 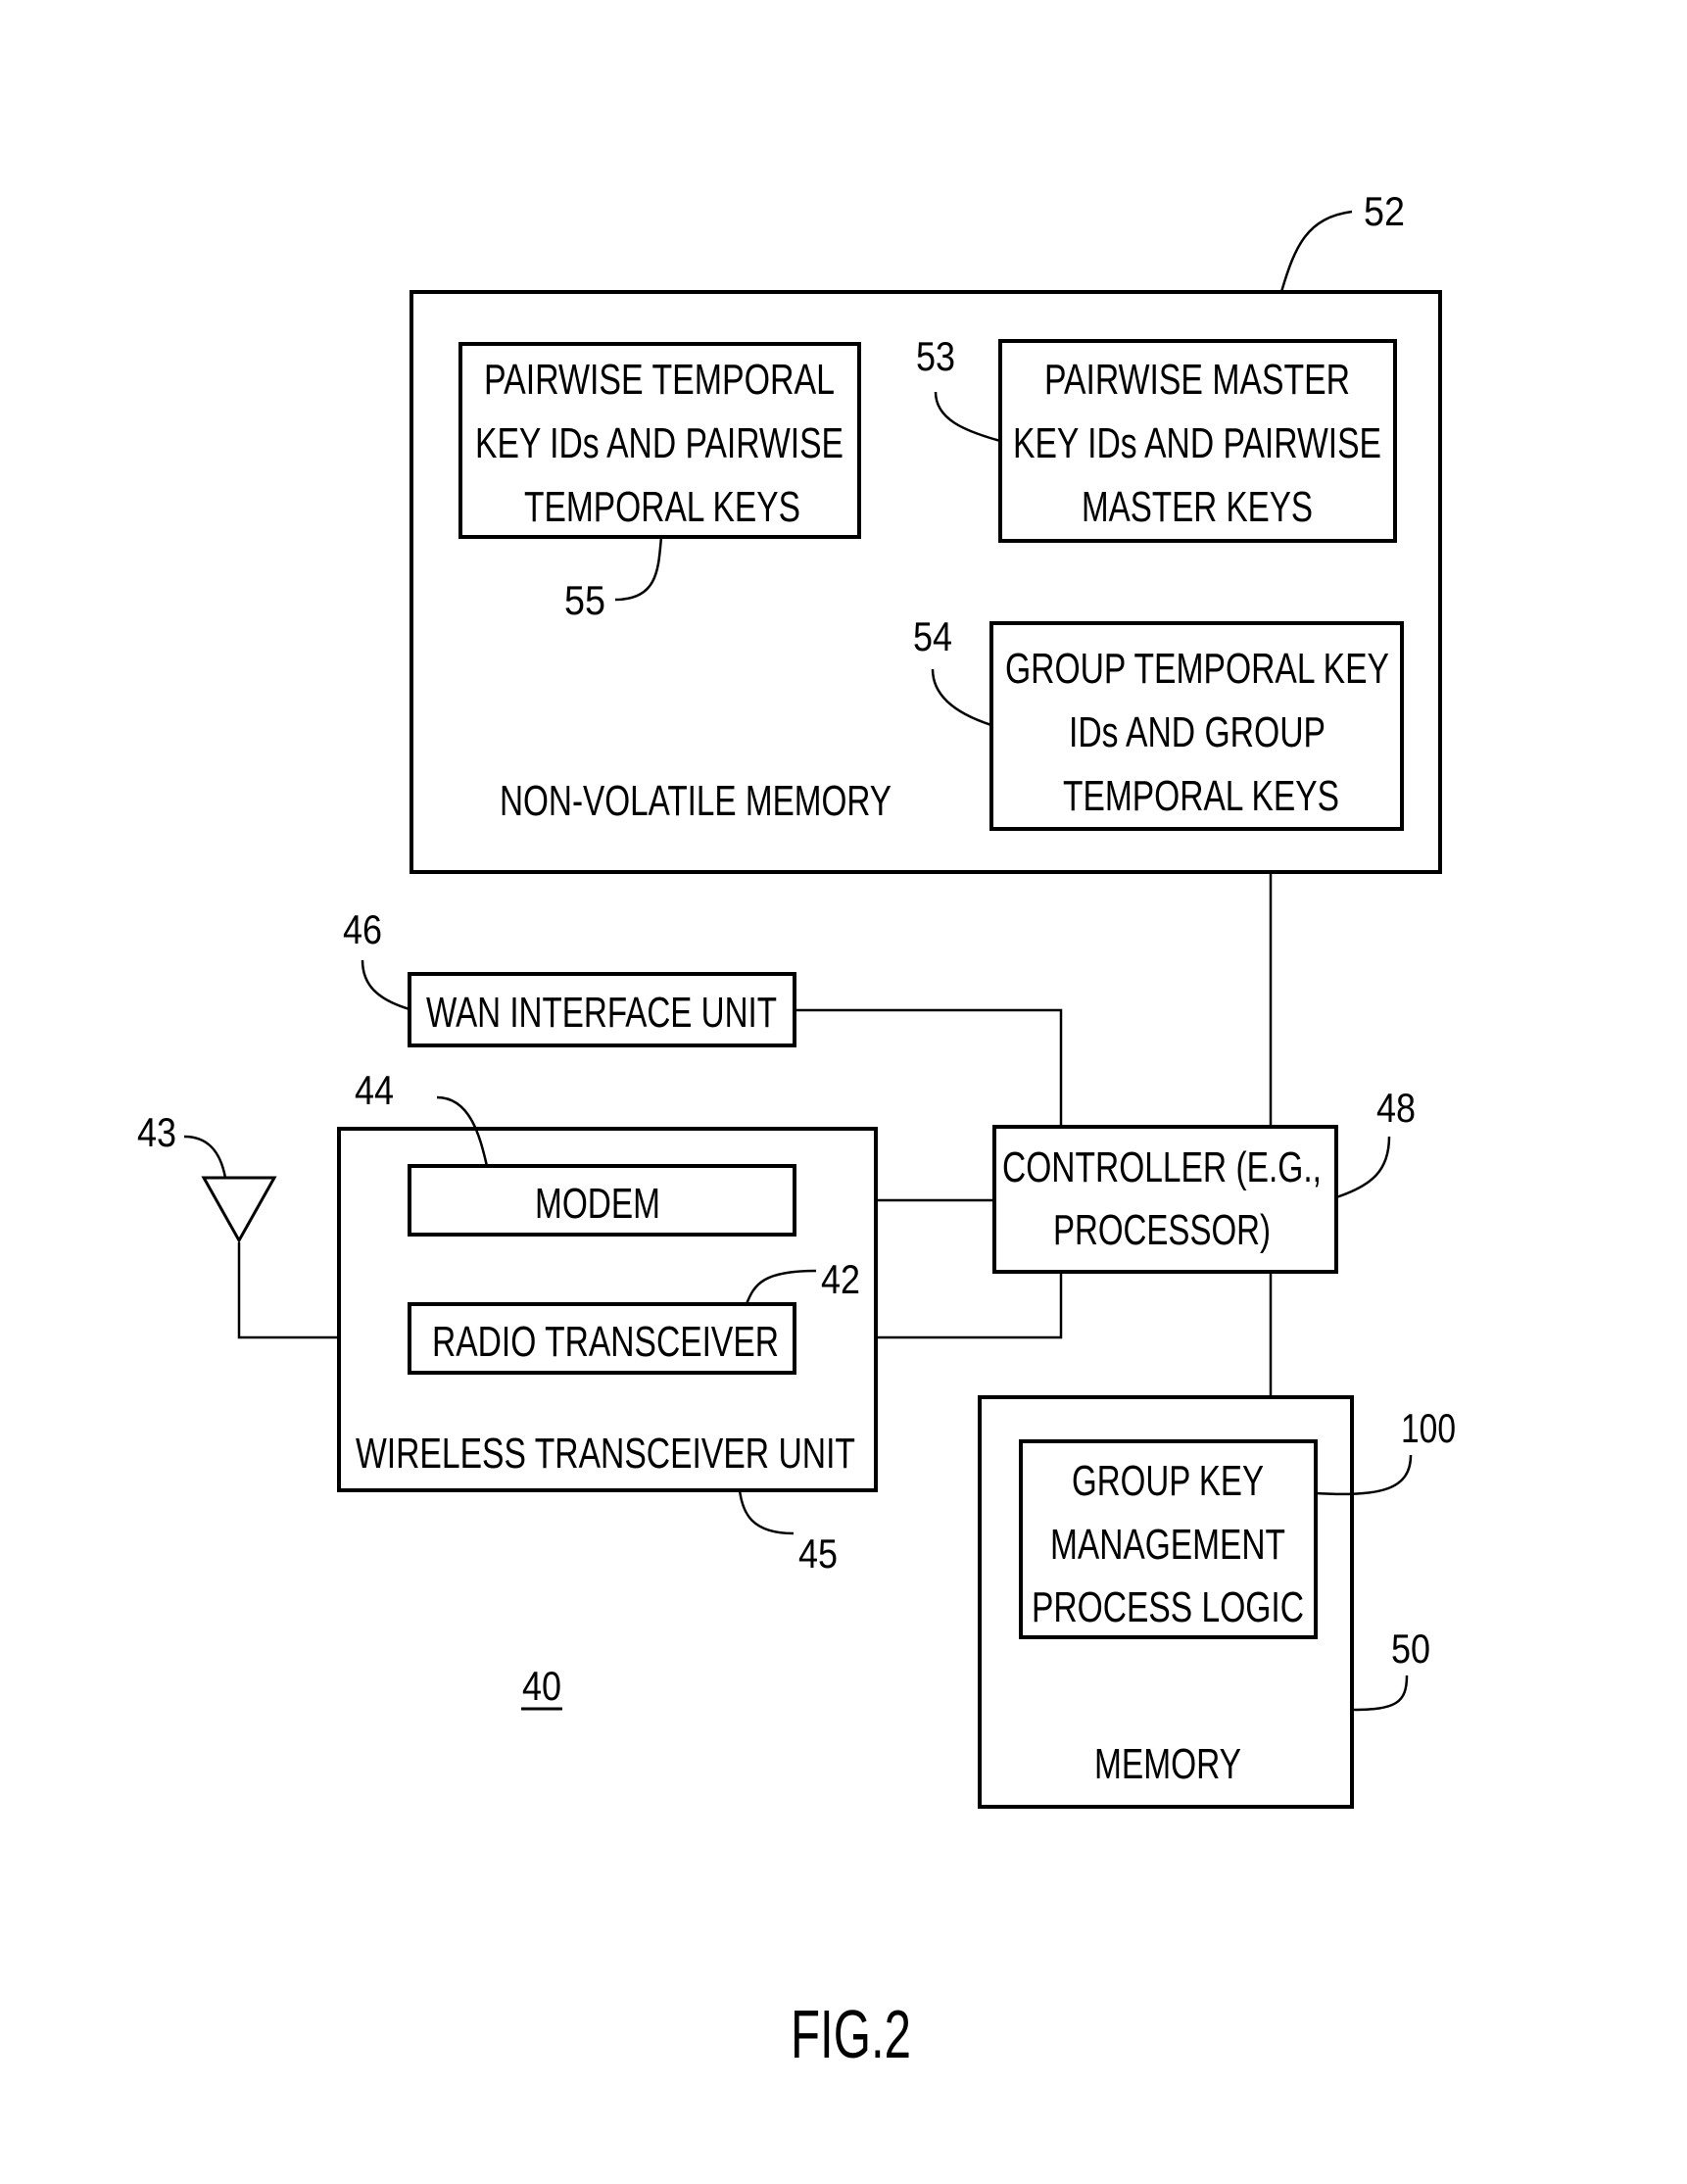 I want to click on wan-interface-unit-block: WAN INTERFACE UNIT 46, so click(x=569, y=976).